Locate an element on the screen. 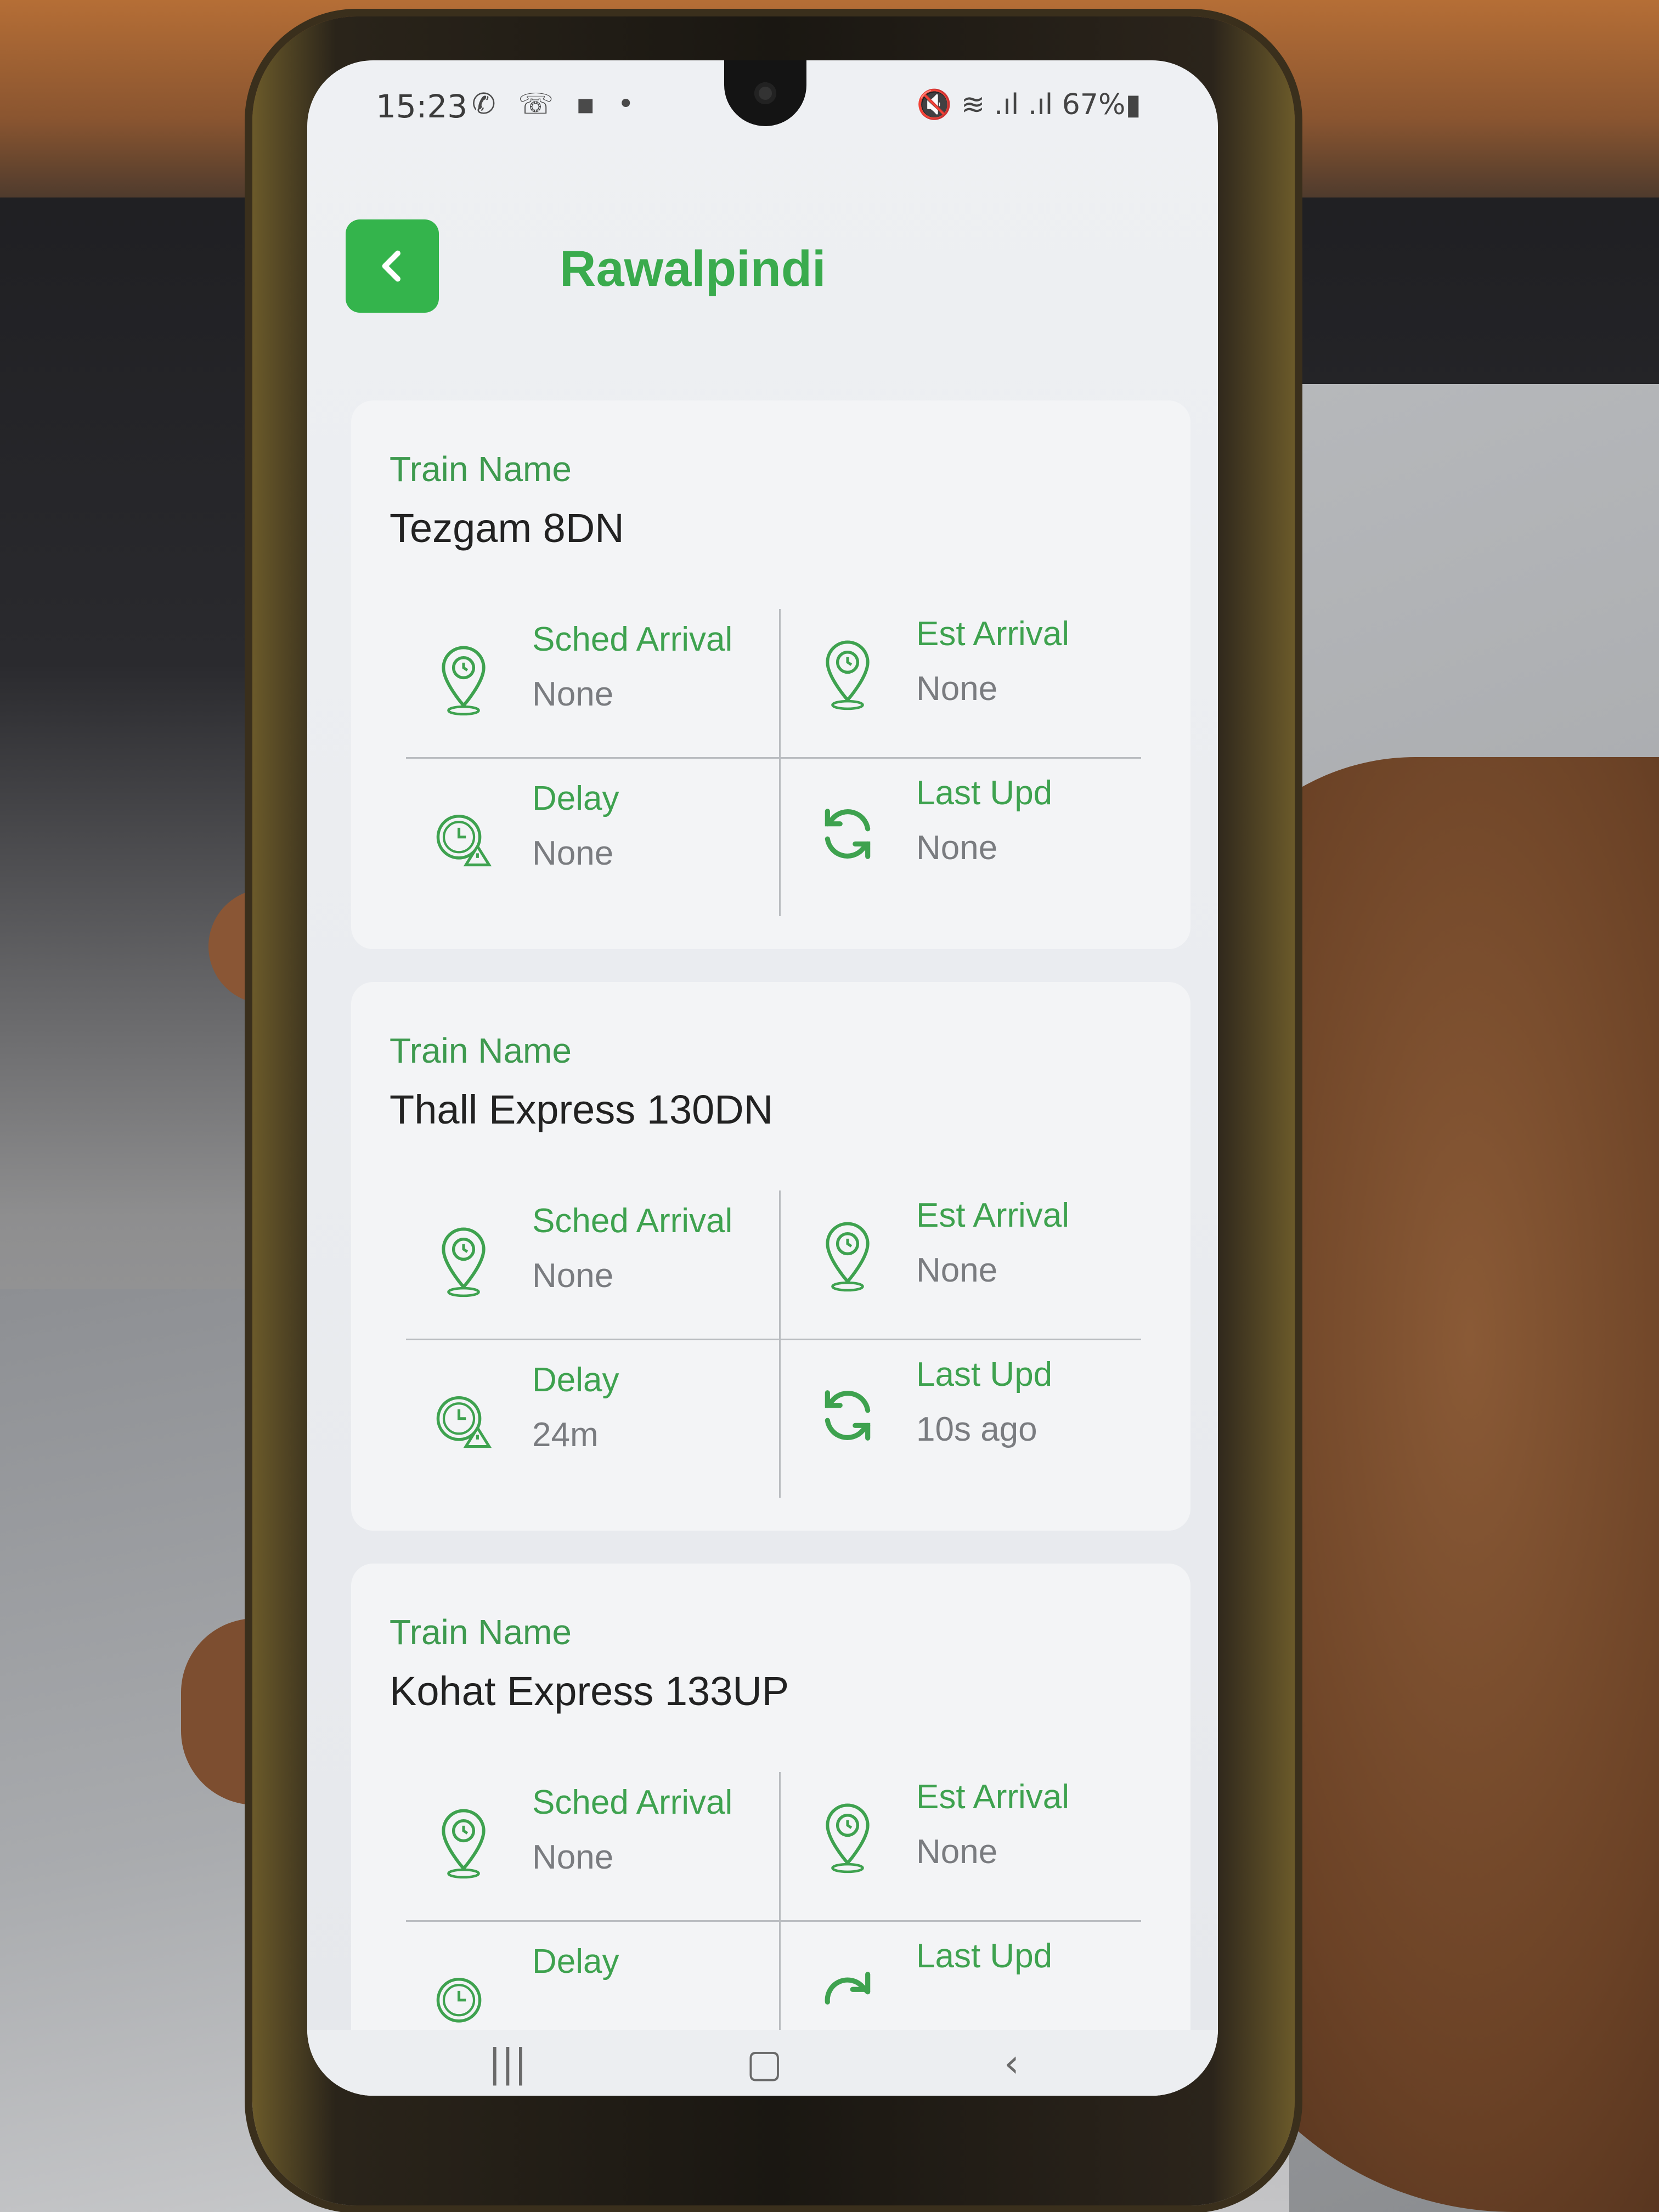 This screenshot has width=1659, height=2212. home-button: ▢ is located at coordinates (764, 2063).